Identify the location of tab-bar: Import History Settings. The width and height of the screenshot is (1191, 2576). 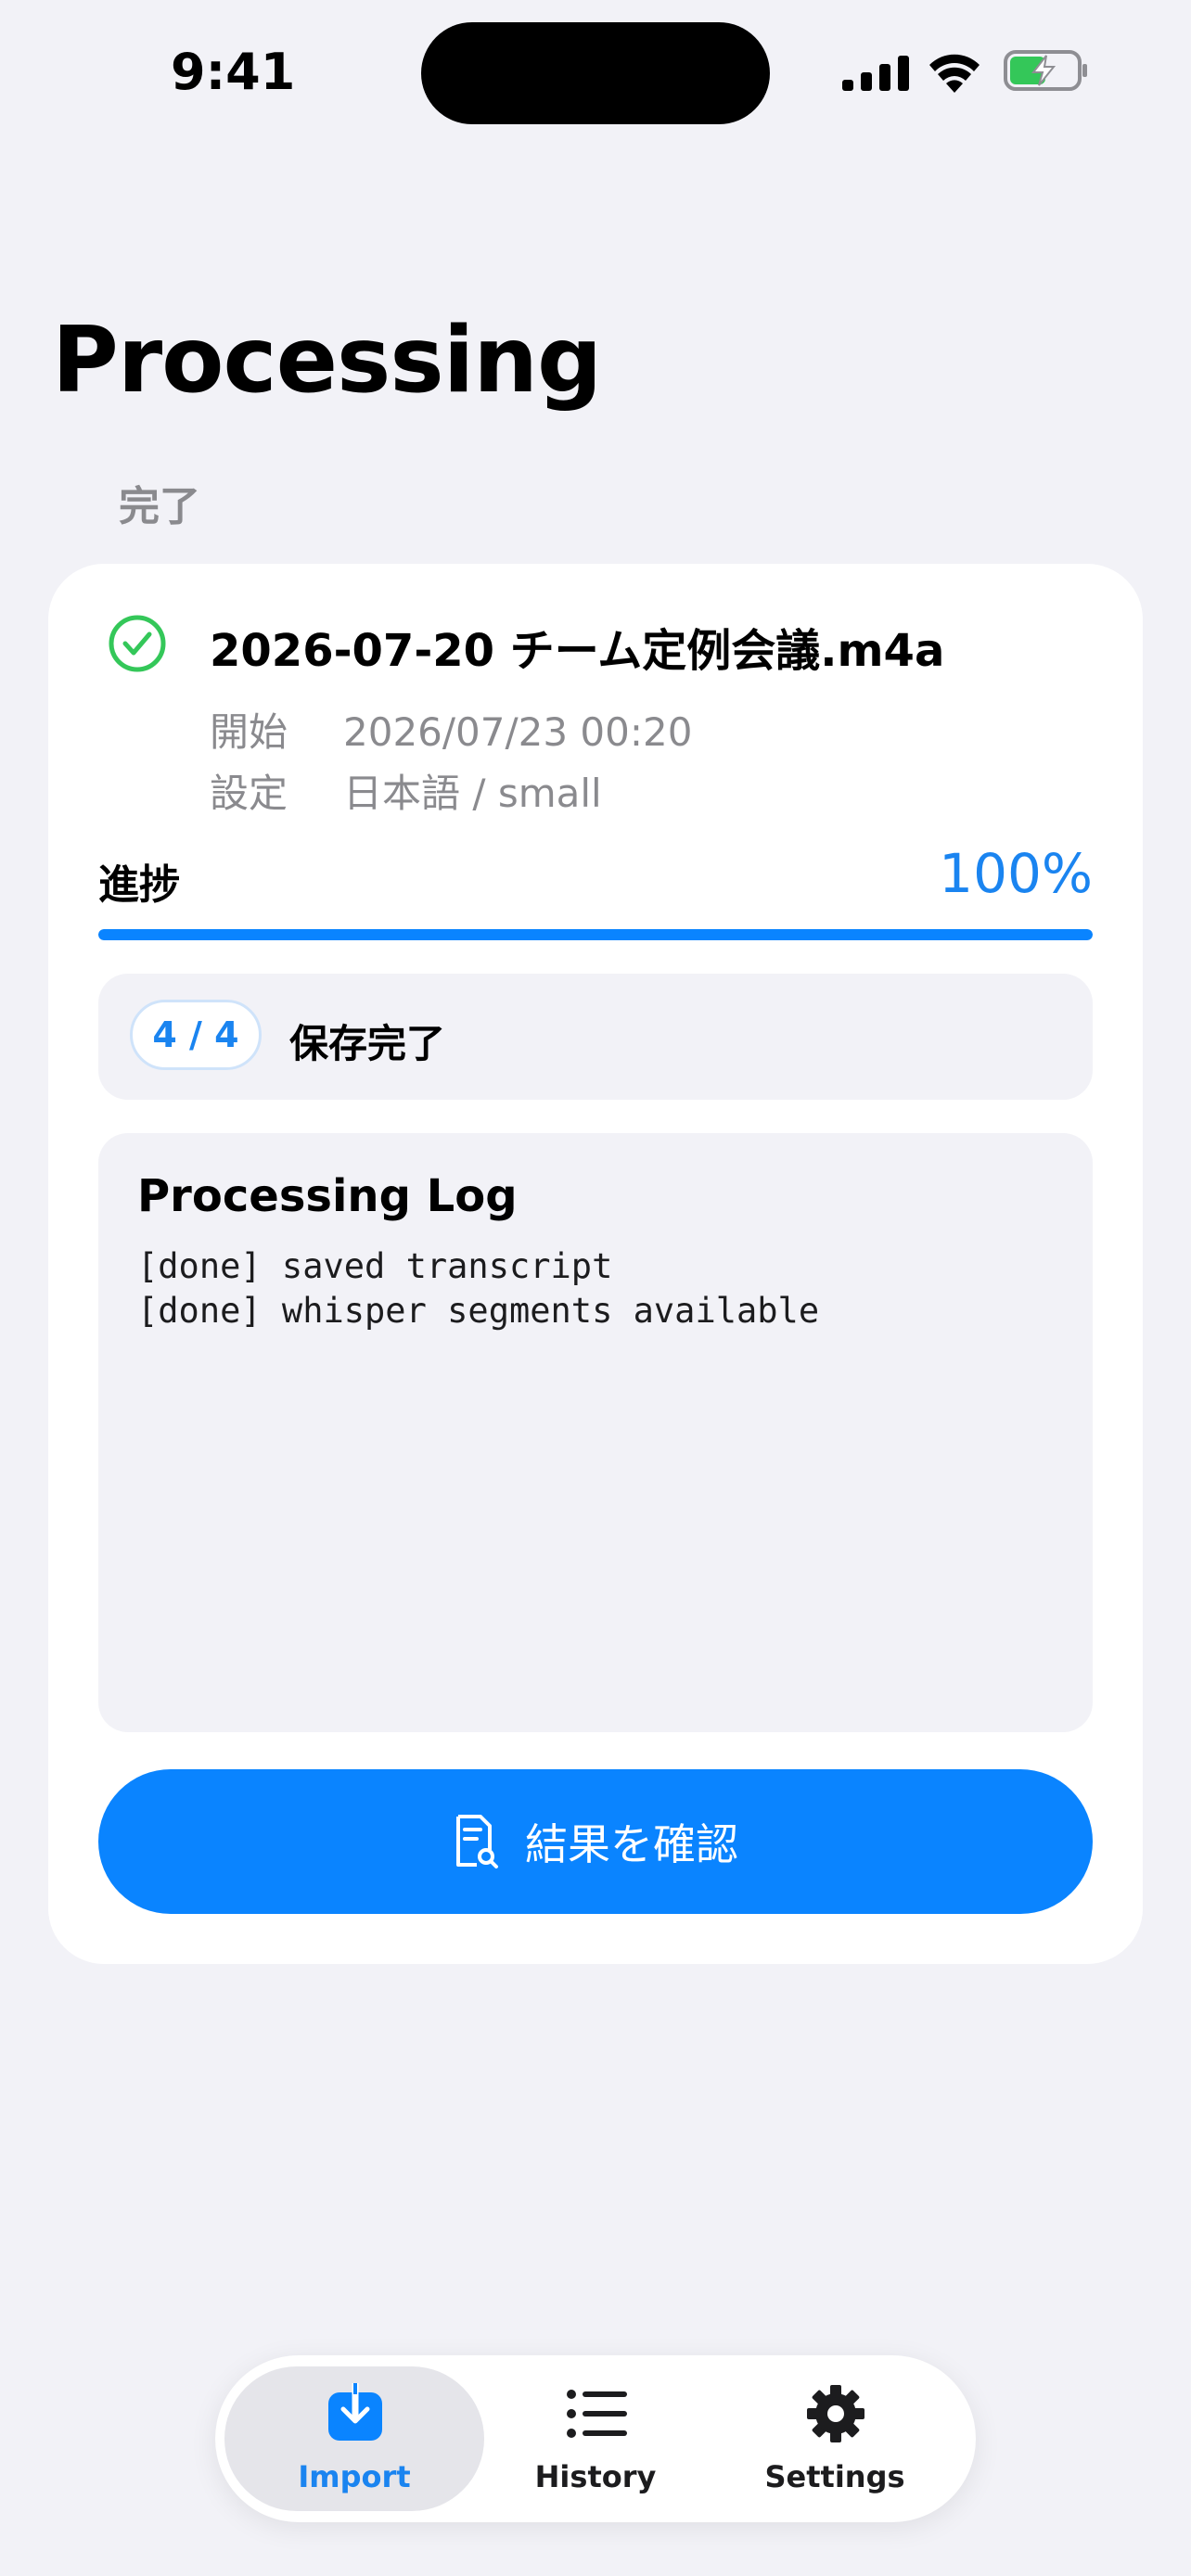
(595, 2438).